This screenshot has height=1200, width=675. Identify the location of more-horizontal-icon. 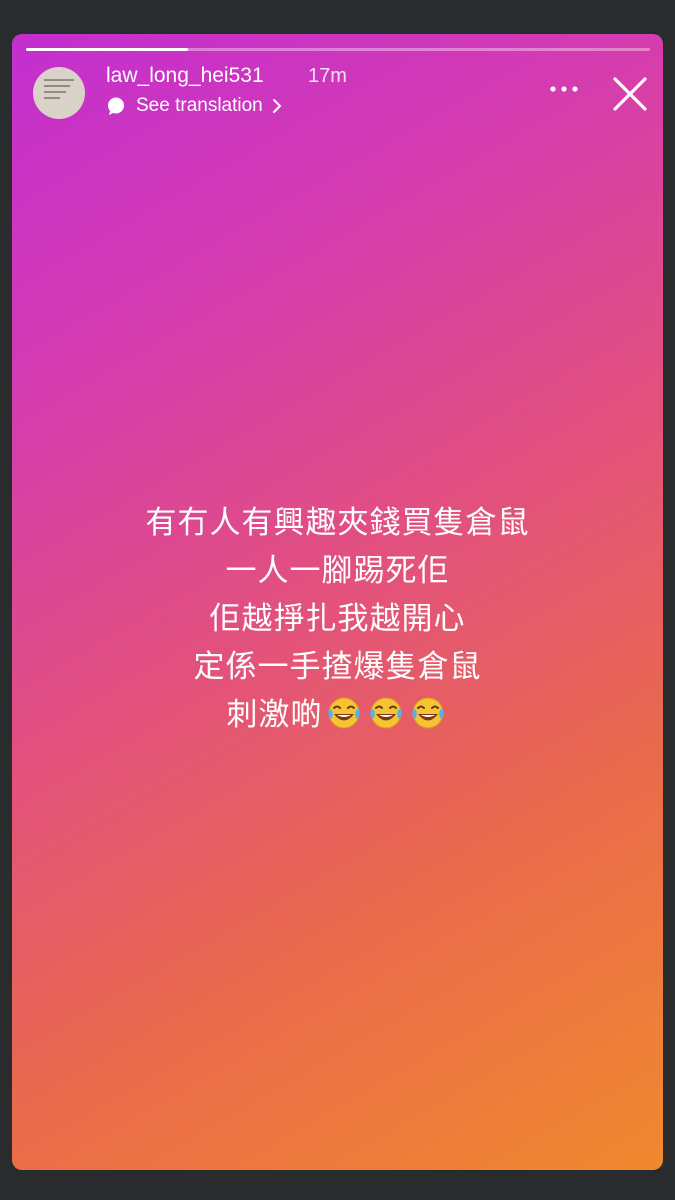
(564, 89).